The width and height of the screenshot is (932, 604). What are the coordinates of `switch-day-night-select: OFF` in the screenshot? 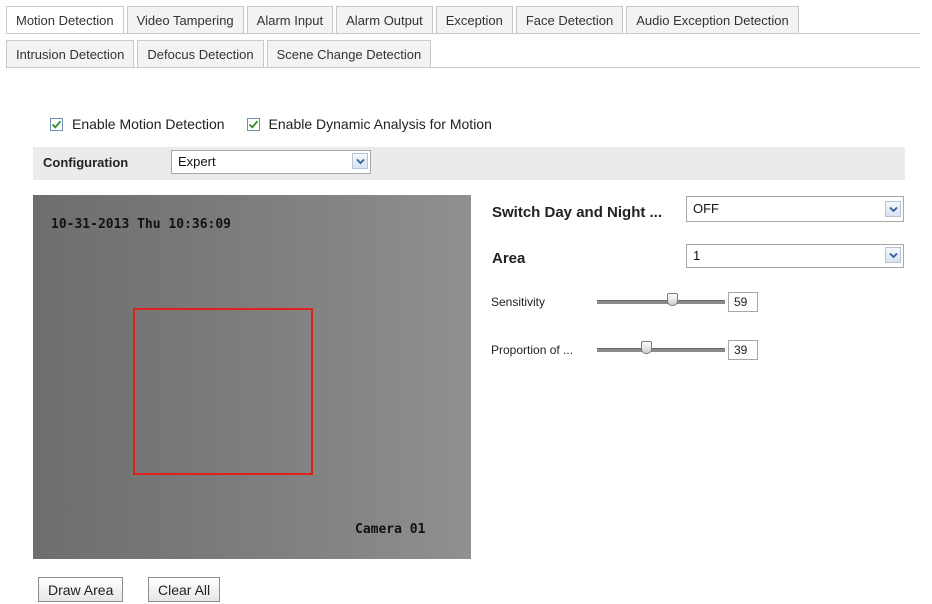 It's located at (795, 209).